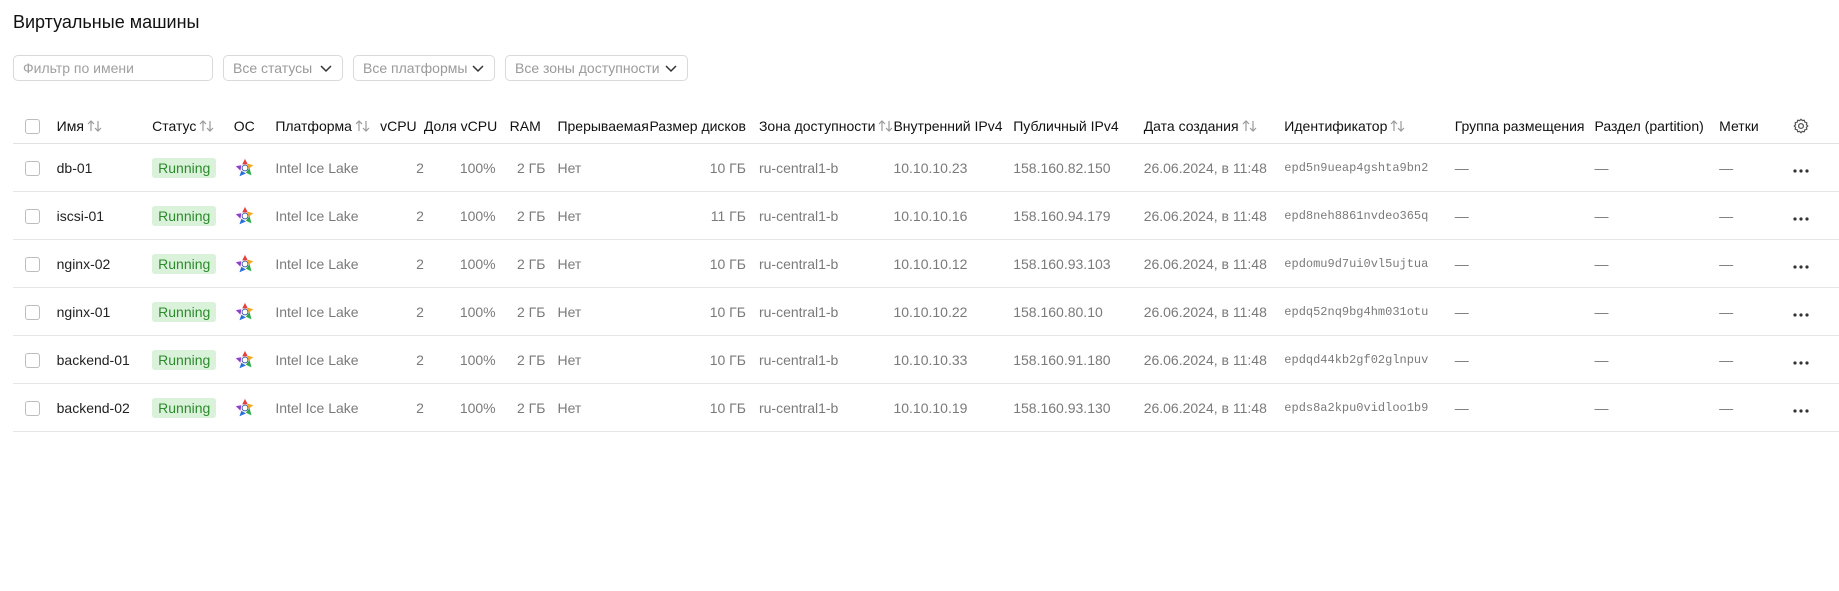 The height and width of the screenshot is (591, 1839). I want to click on col-created: Дата создания, so click(1214, 126).